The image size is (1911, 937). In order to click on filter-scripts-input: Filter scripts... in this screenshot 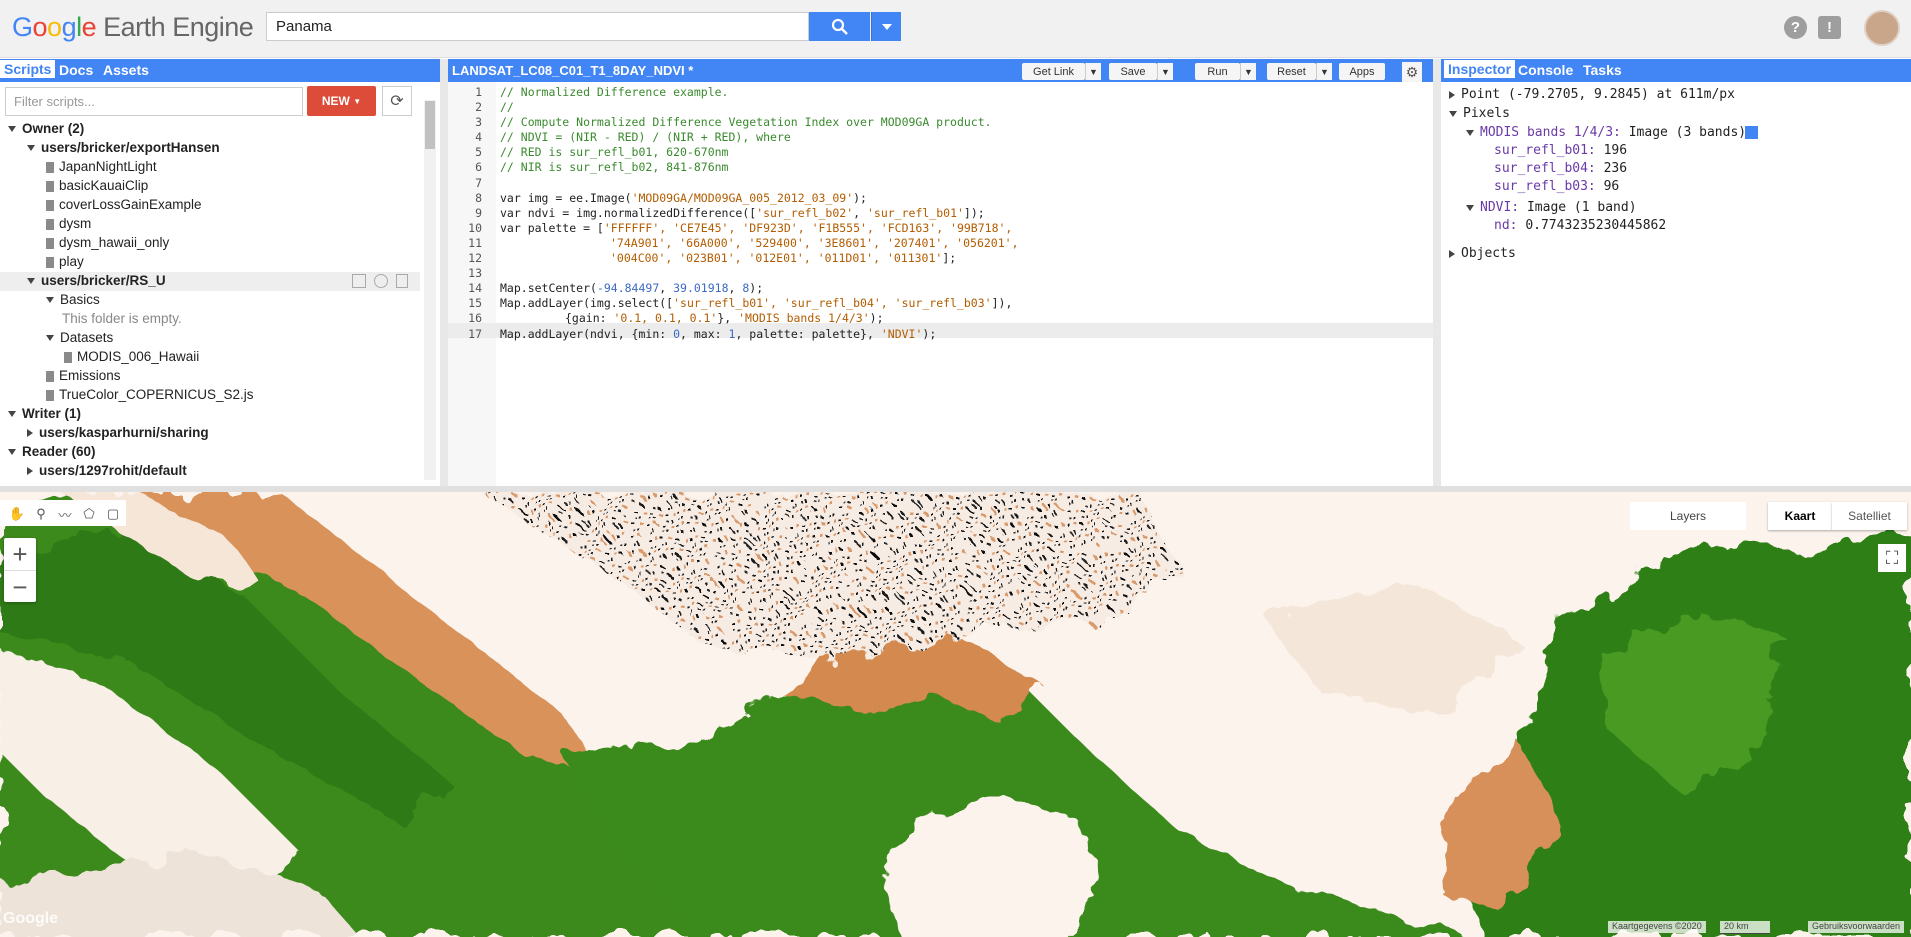, I will do `click(154, 101)`.